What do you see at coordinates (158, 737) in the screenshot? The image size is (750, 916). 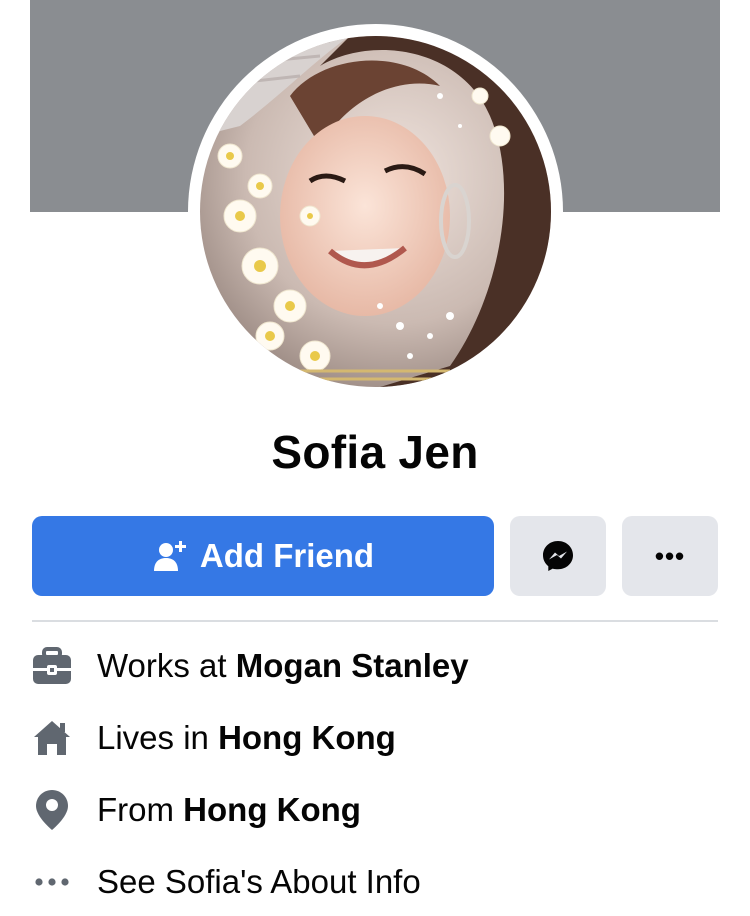 I see `lives-prefix: Lives in` at bounding box center [158, 737].